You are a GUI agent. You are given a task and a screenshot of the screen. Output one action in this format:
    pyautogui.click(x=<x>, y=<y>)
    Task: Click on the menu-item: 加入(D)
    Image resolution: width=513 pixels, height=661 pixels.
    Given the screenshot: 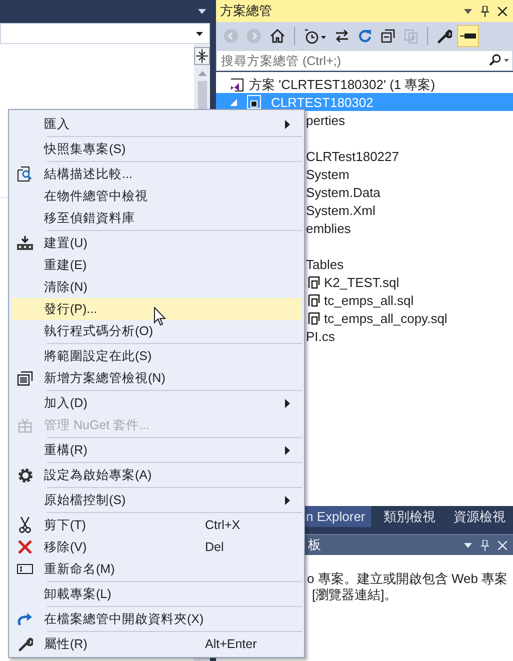 What is the action you would take?
    pyautogui.click(x=156, y=403)
    